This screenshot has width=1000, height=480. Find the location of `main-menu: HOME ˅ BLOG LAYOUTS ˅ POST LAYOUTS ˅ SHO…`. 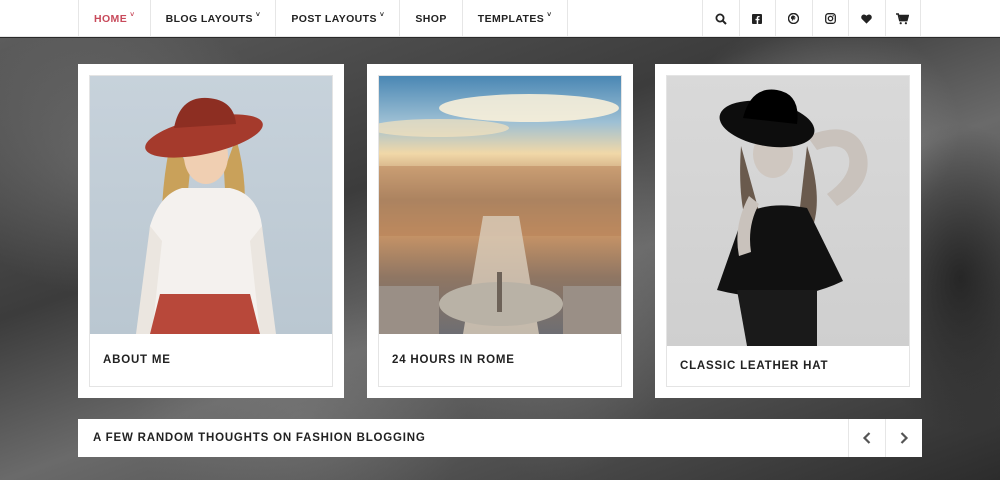

main-menu: HOME ˅ BLOG LAYOUTS ˅ POST LAYOUTS ˅ SHO… is located at coordinates (323, 18).